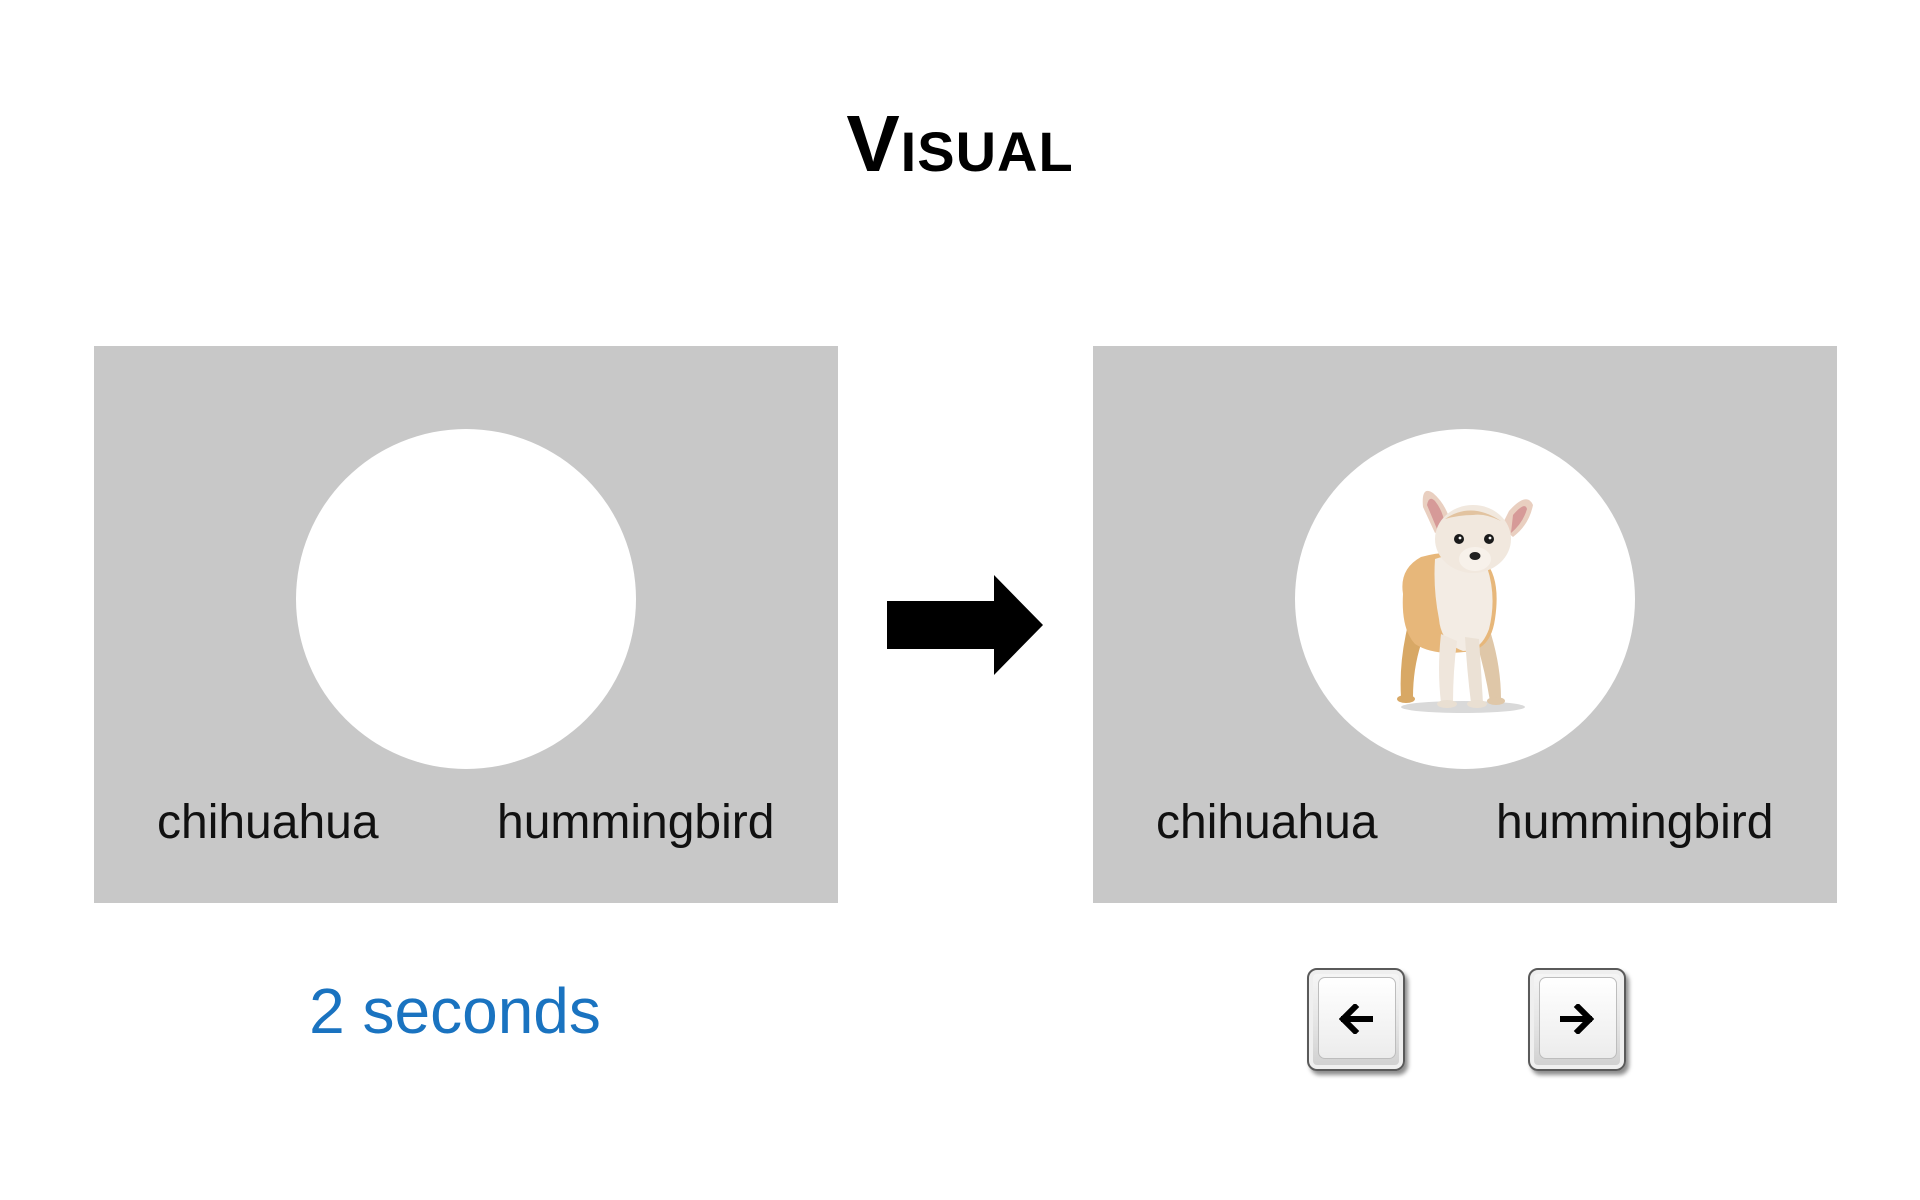 The width and height of the screenshot is (1920, 1200). I want to click on left-arrow-key-icon, so click(1356, 1019).